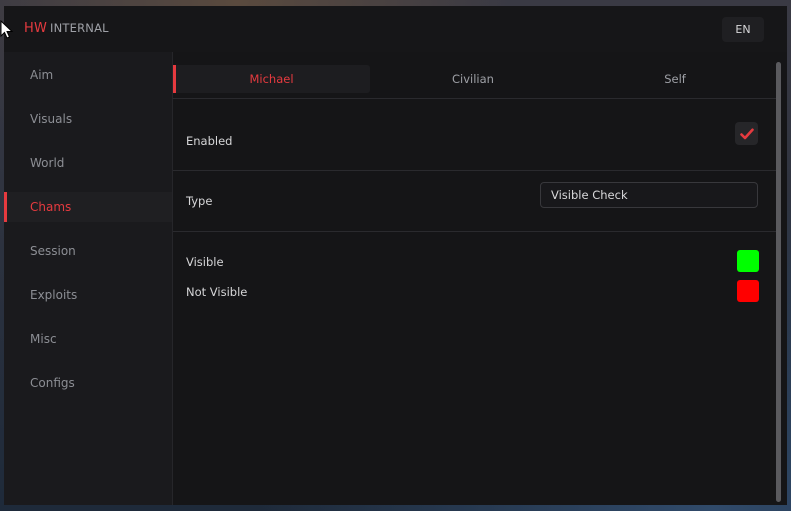  I want to click on tab-michael: Michael, so click(271, 79).